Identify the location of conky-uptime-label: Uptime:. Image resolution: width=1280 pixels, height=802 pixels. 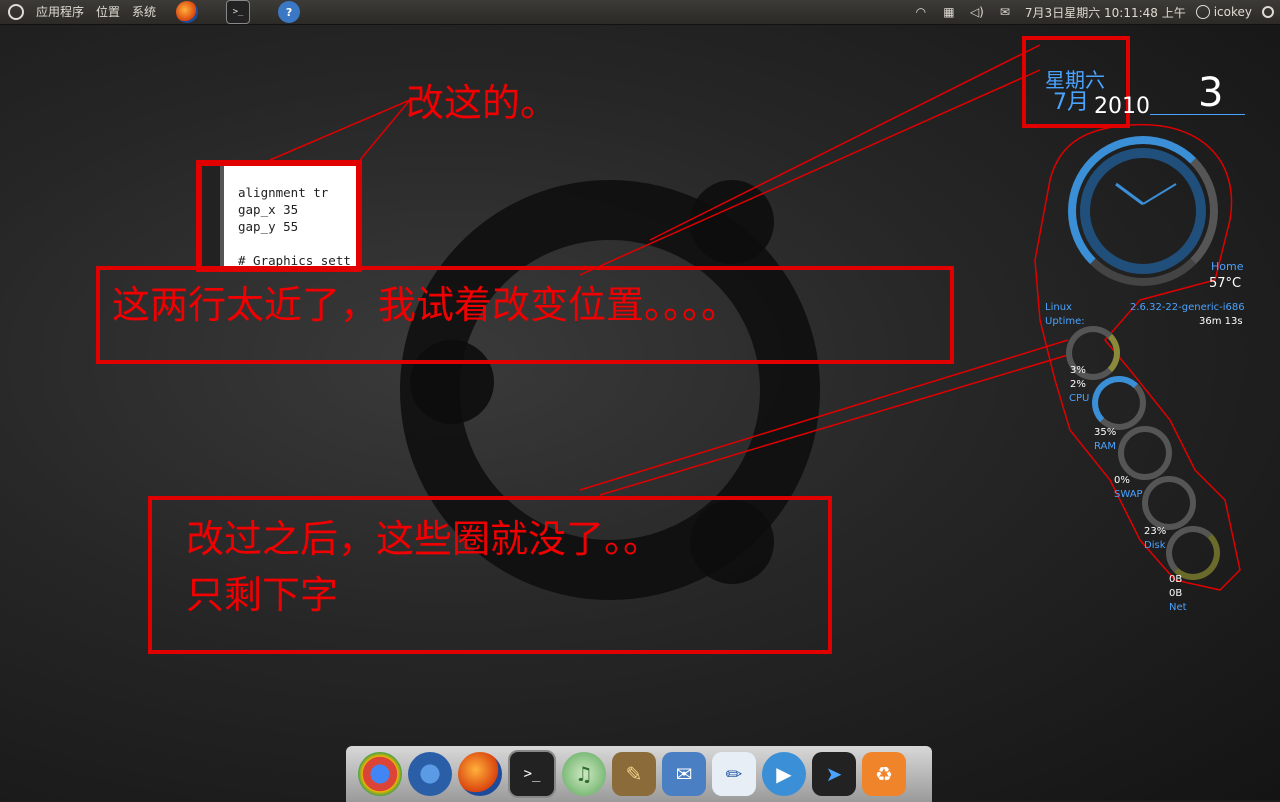
(1065, 321).